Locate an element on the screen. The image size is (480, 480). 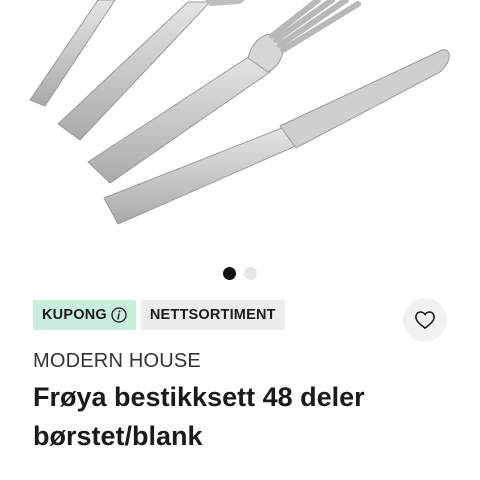
online-assortment-label: NETTSORTIMENT is located at coordinates (212, 315).